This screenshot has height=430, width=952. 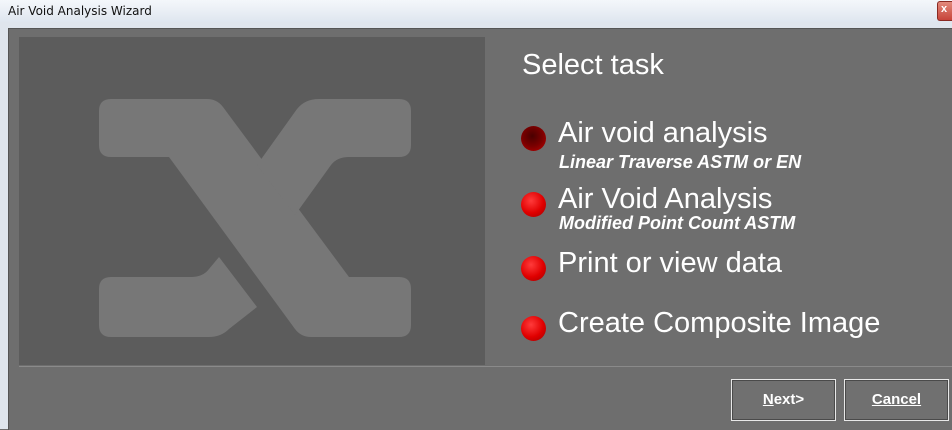 I want to click on close-button: x, so click(x=944, y=11).